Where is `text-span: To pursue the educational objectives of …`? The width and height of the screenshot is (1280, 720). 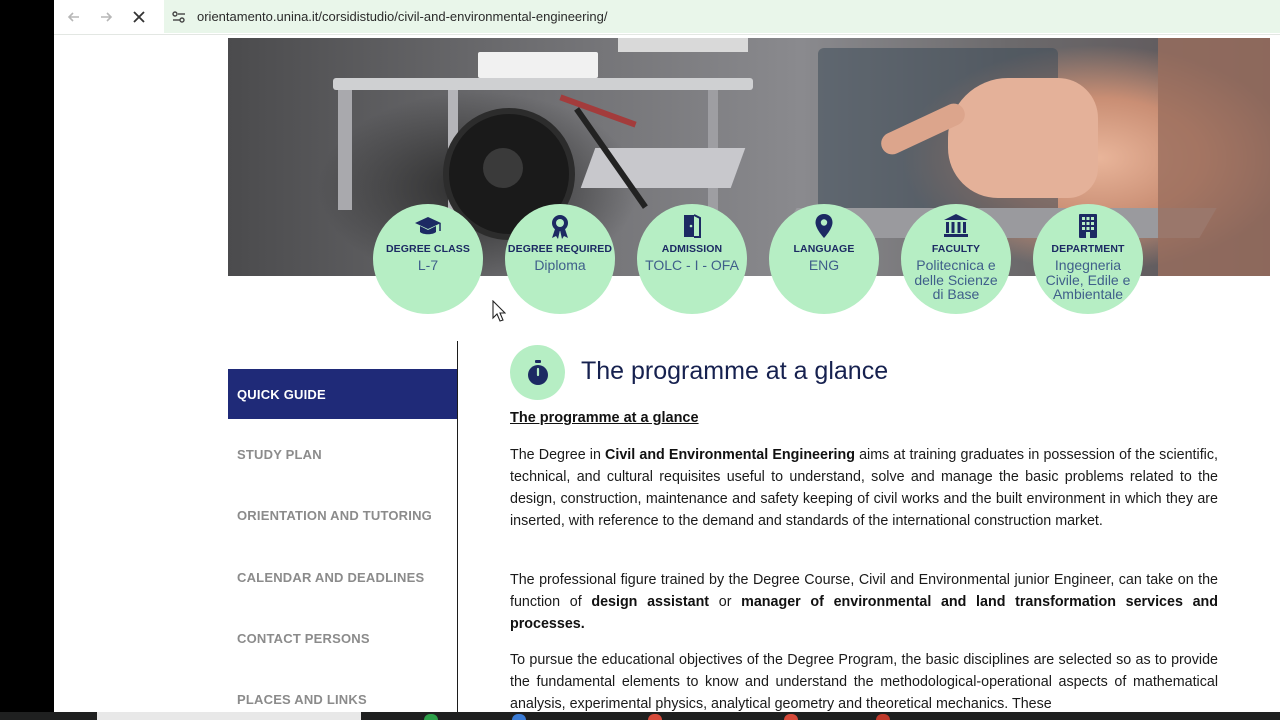
text-span: To pursue the educational objectives of … is located at coordinates (864, 682).